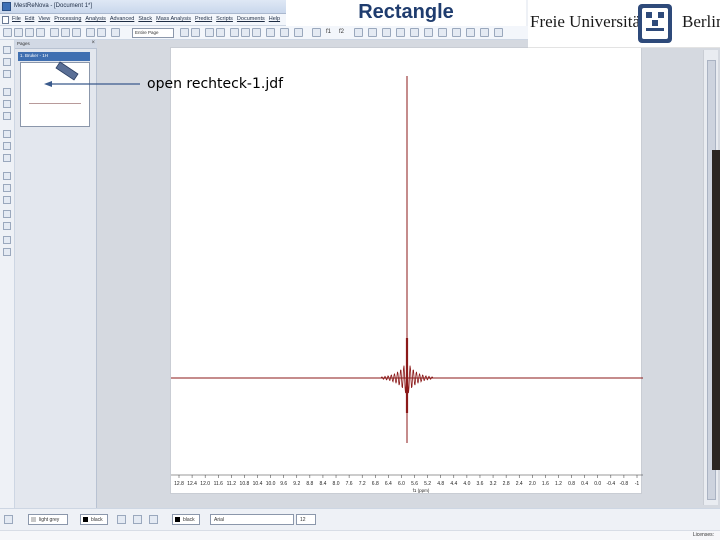 The image size is (720, 540). What do you see at coordinates (16, 19) in the screenshot?
I see `menu-file: File` at bounding box center [16, 19].